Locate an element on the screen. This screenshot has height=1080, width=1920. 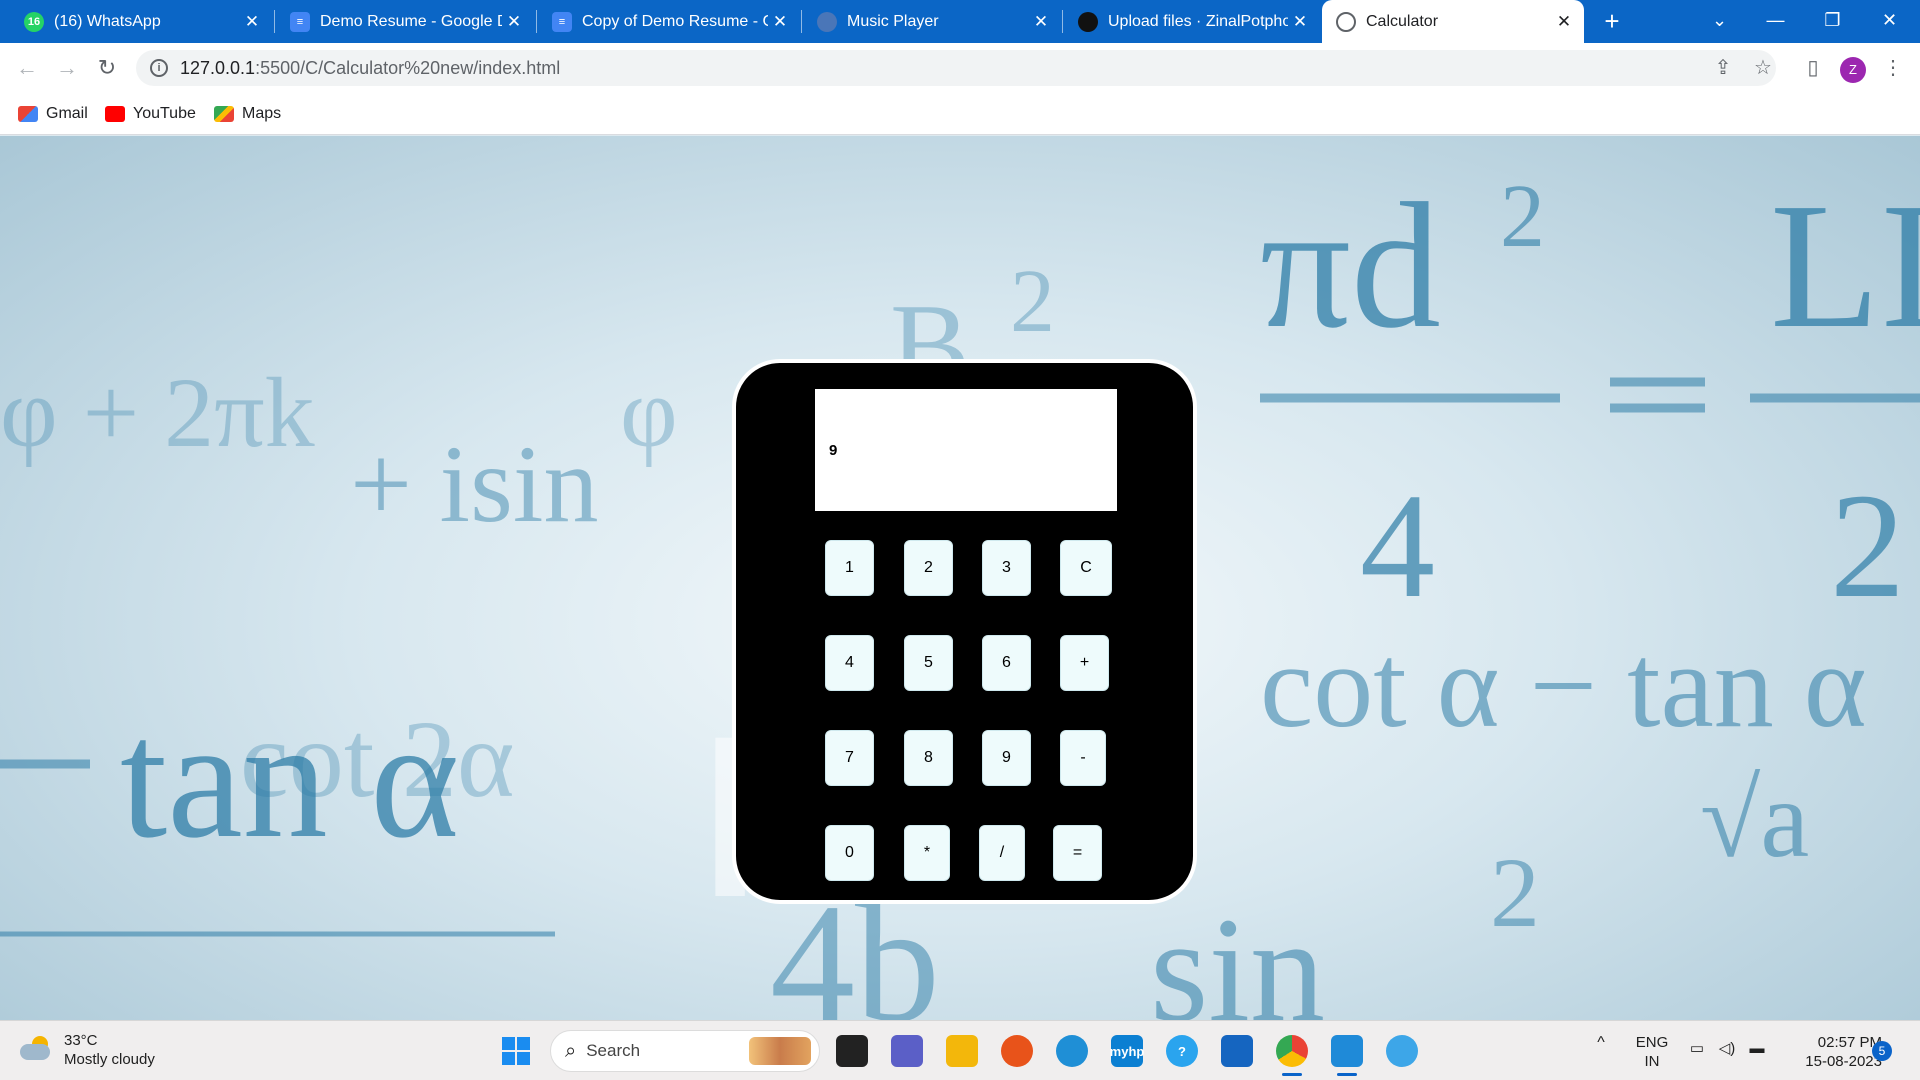
bookmark-maps: Maps is located at coordinates (247, 114).